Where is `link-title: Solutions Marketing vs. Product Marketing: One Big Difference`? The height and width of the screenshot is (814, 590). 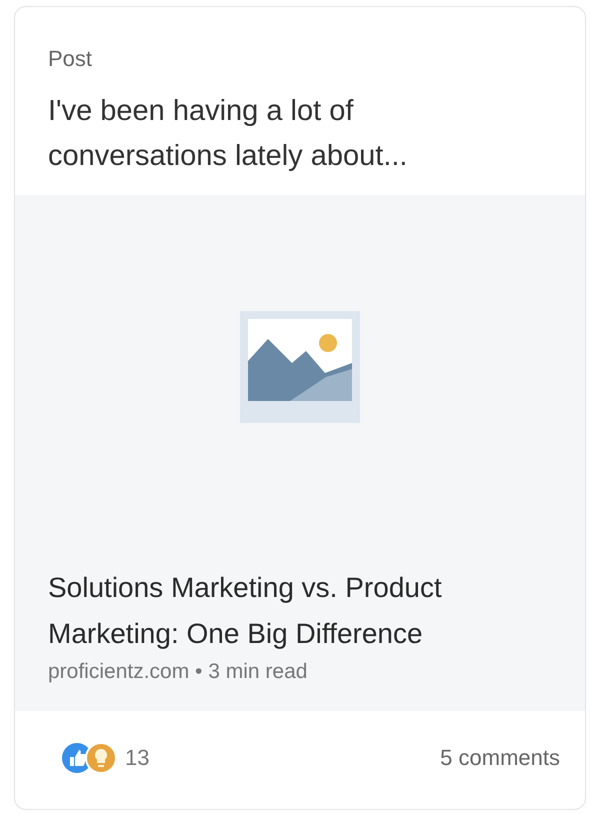 link-title: Solutions Marketing vs. Product Marketing: One Big Difference is located at coordinates (245, 611).